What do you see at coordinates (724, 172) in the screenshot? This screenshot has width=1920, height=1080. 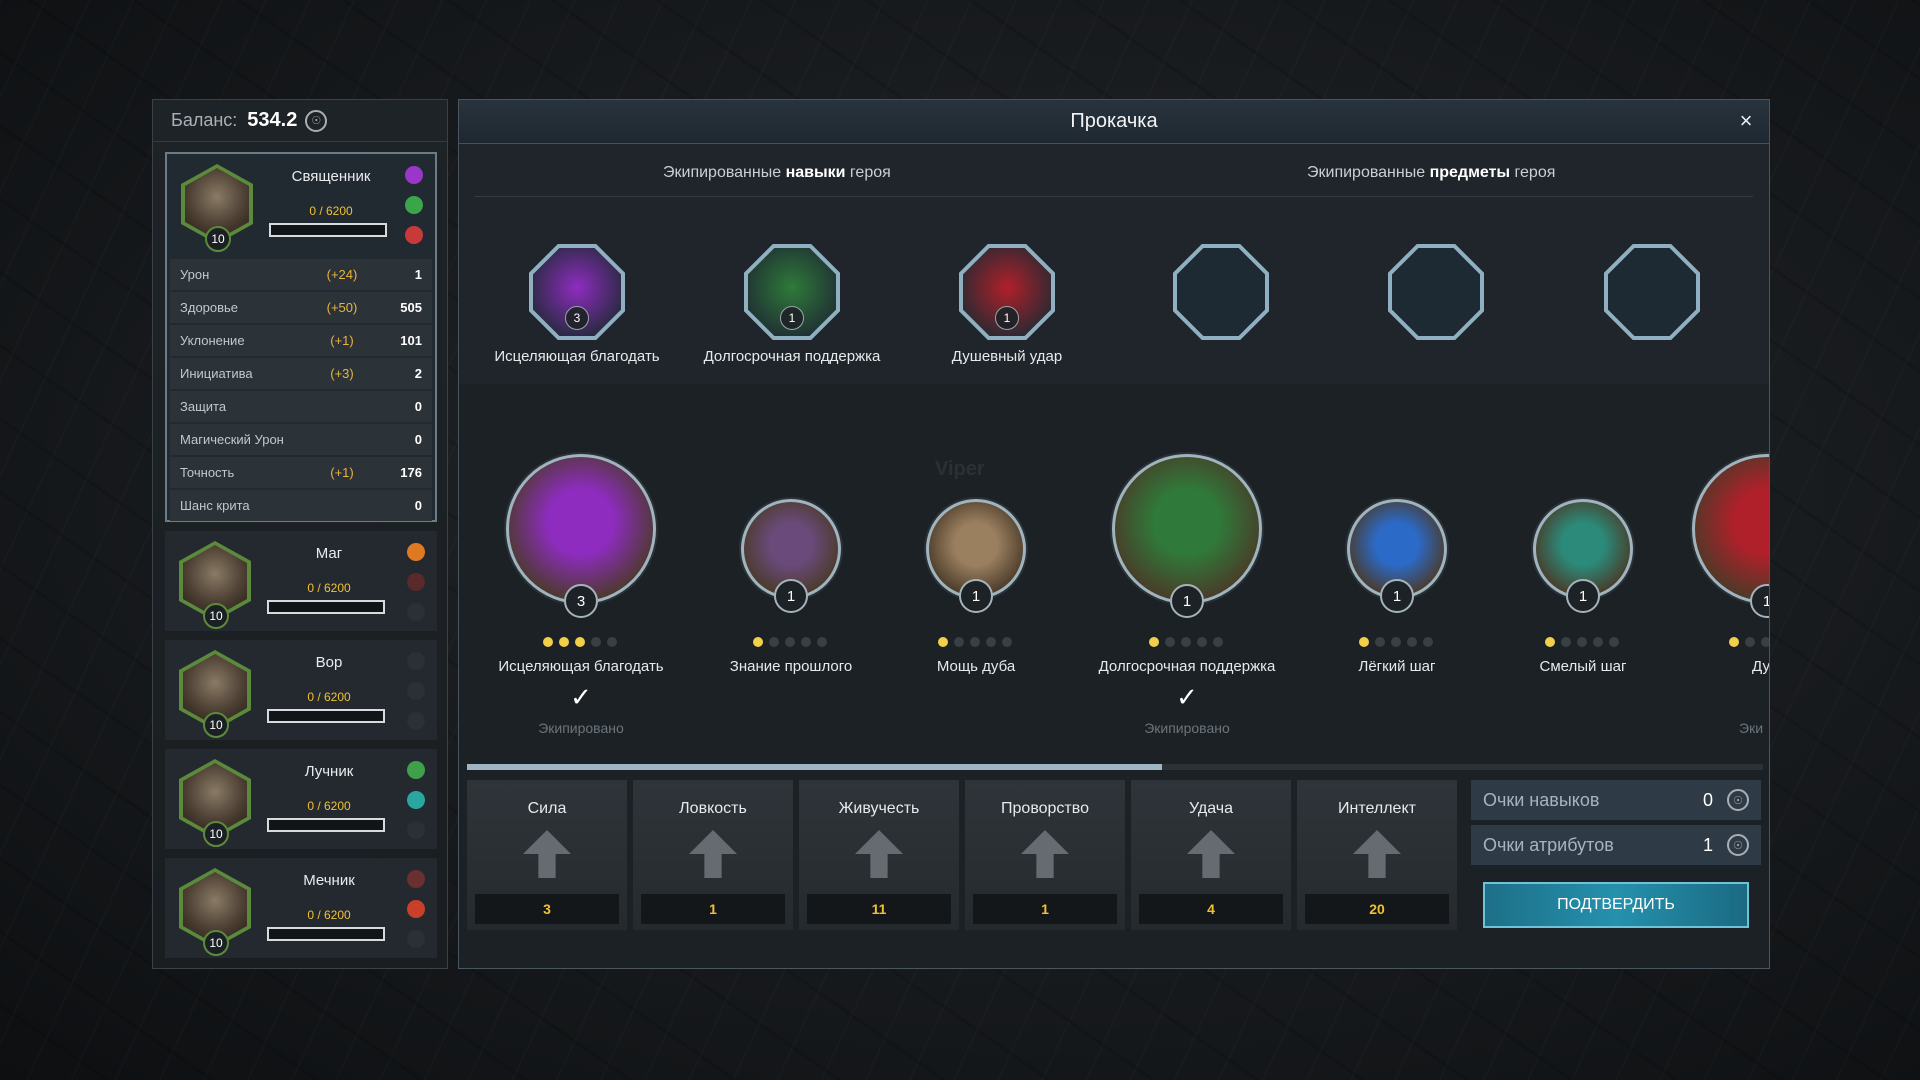 I see `header-prefix: Экипированные` at bounding box center [724, 172].